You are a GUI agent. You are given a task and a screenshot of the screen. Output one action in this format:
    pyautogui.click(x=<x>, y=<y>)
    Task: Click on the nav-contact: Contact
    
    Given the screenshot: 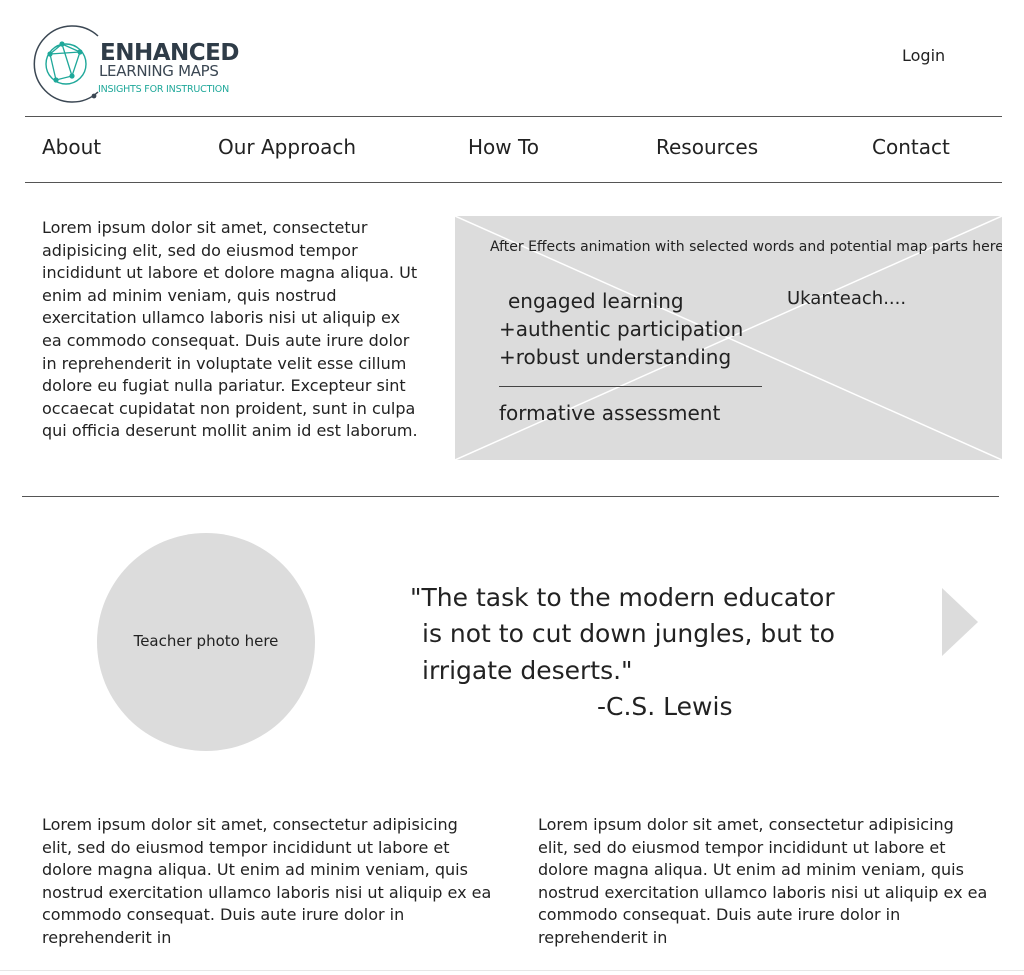 What is the action you would take?
    pyautogui.click(x=911, y=147)
    